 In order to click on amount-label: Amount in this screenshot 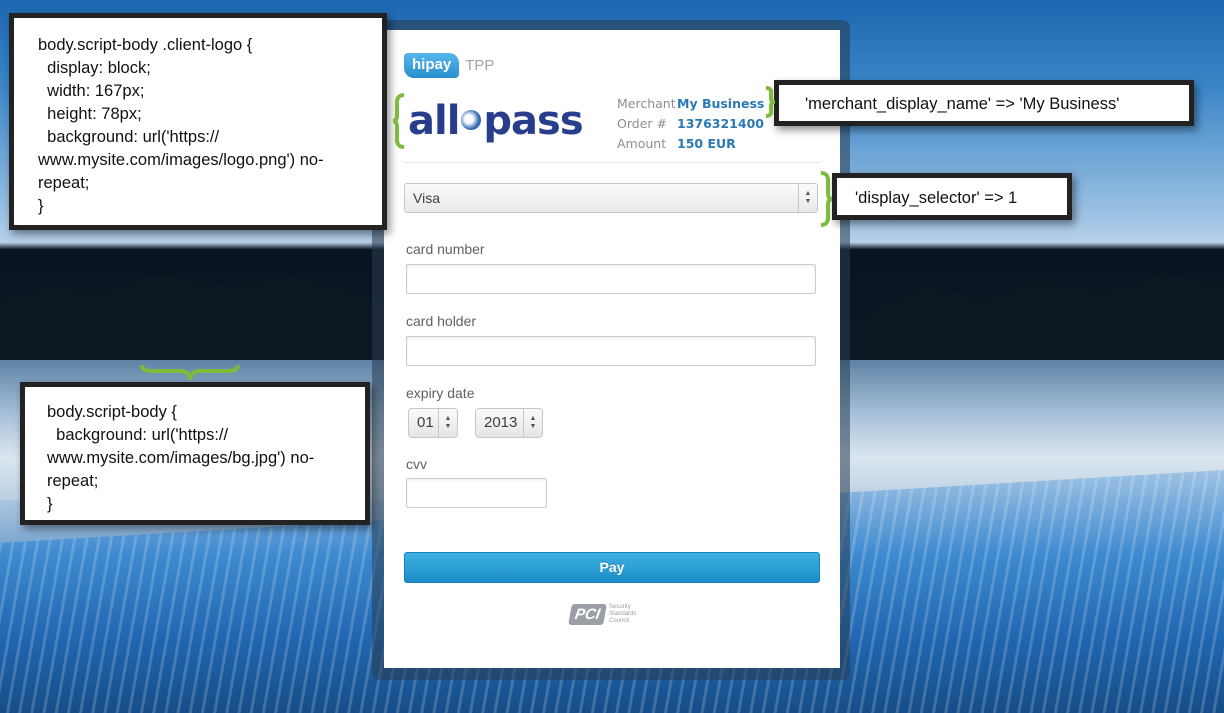, I will do `click(642, 143)`.